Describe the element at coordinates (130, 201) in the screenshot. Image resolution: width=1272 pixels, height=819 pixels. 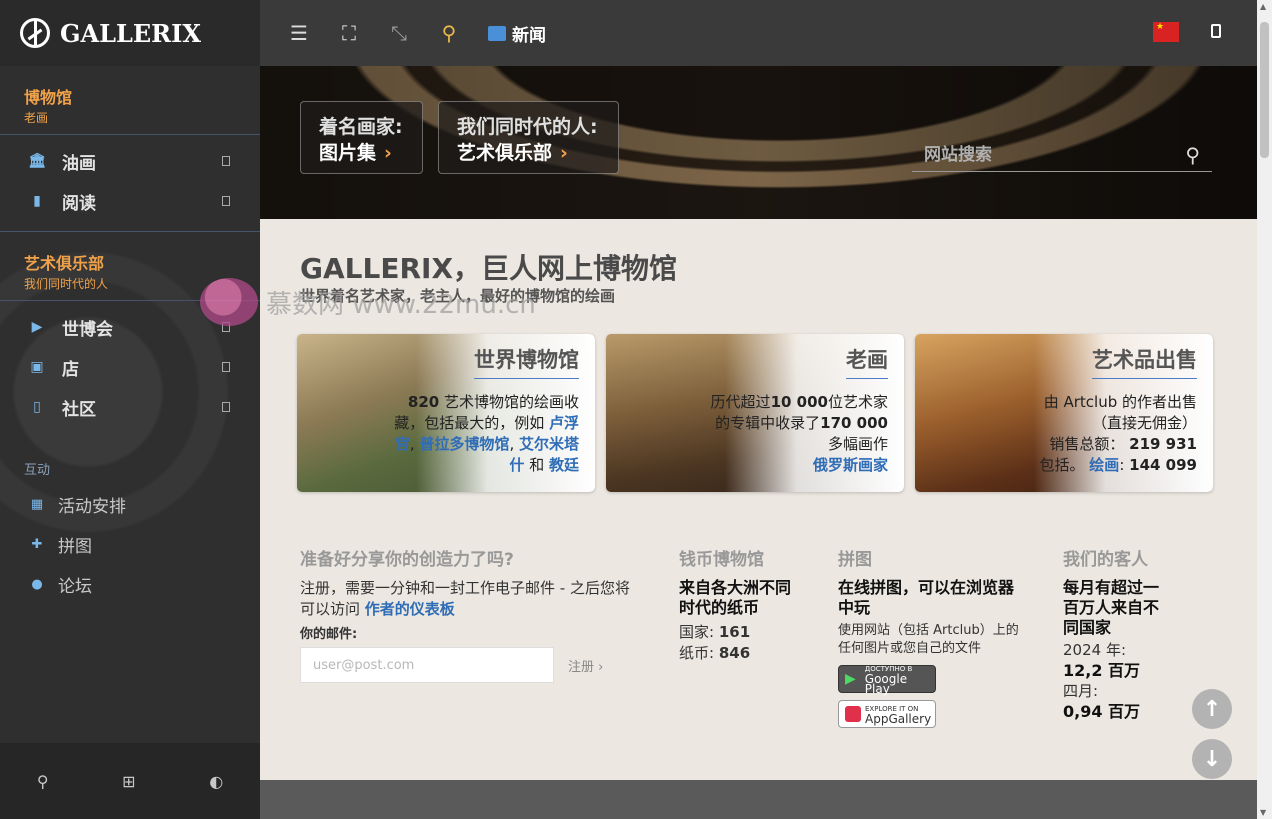
I see `sidebar-item-reading: ▮ 阅读` at that location.